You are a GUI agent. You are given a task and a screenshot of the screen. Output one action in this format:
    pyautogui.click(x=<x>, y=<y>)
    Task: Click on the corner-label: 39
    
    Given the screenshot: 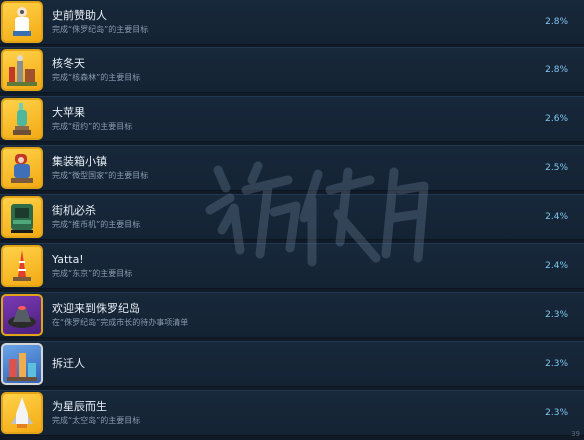 What is the action you would take?
    pyautogui.click(x=575, y=434)
    